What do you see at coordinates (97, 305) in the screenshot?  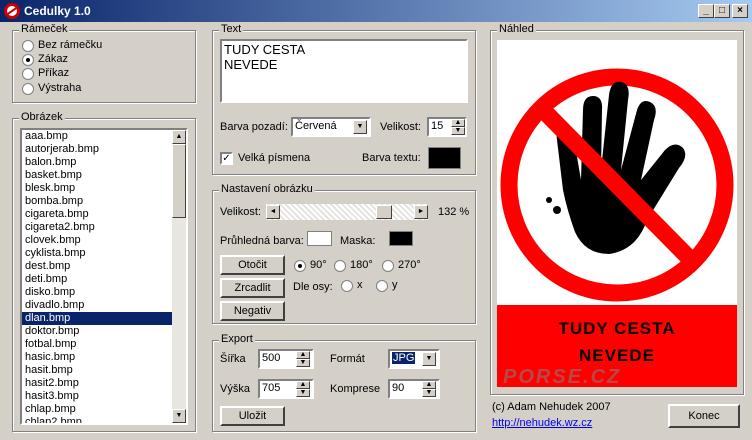 I see `image-list-item: divadlo.bmp` at bounding box center [97, 305].